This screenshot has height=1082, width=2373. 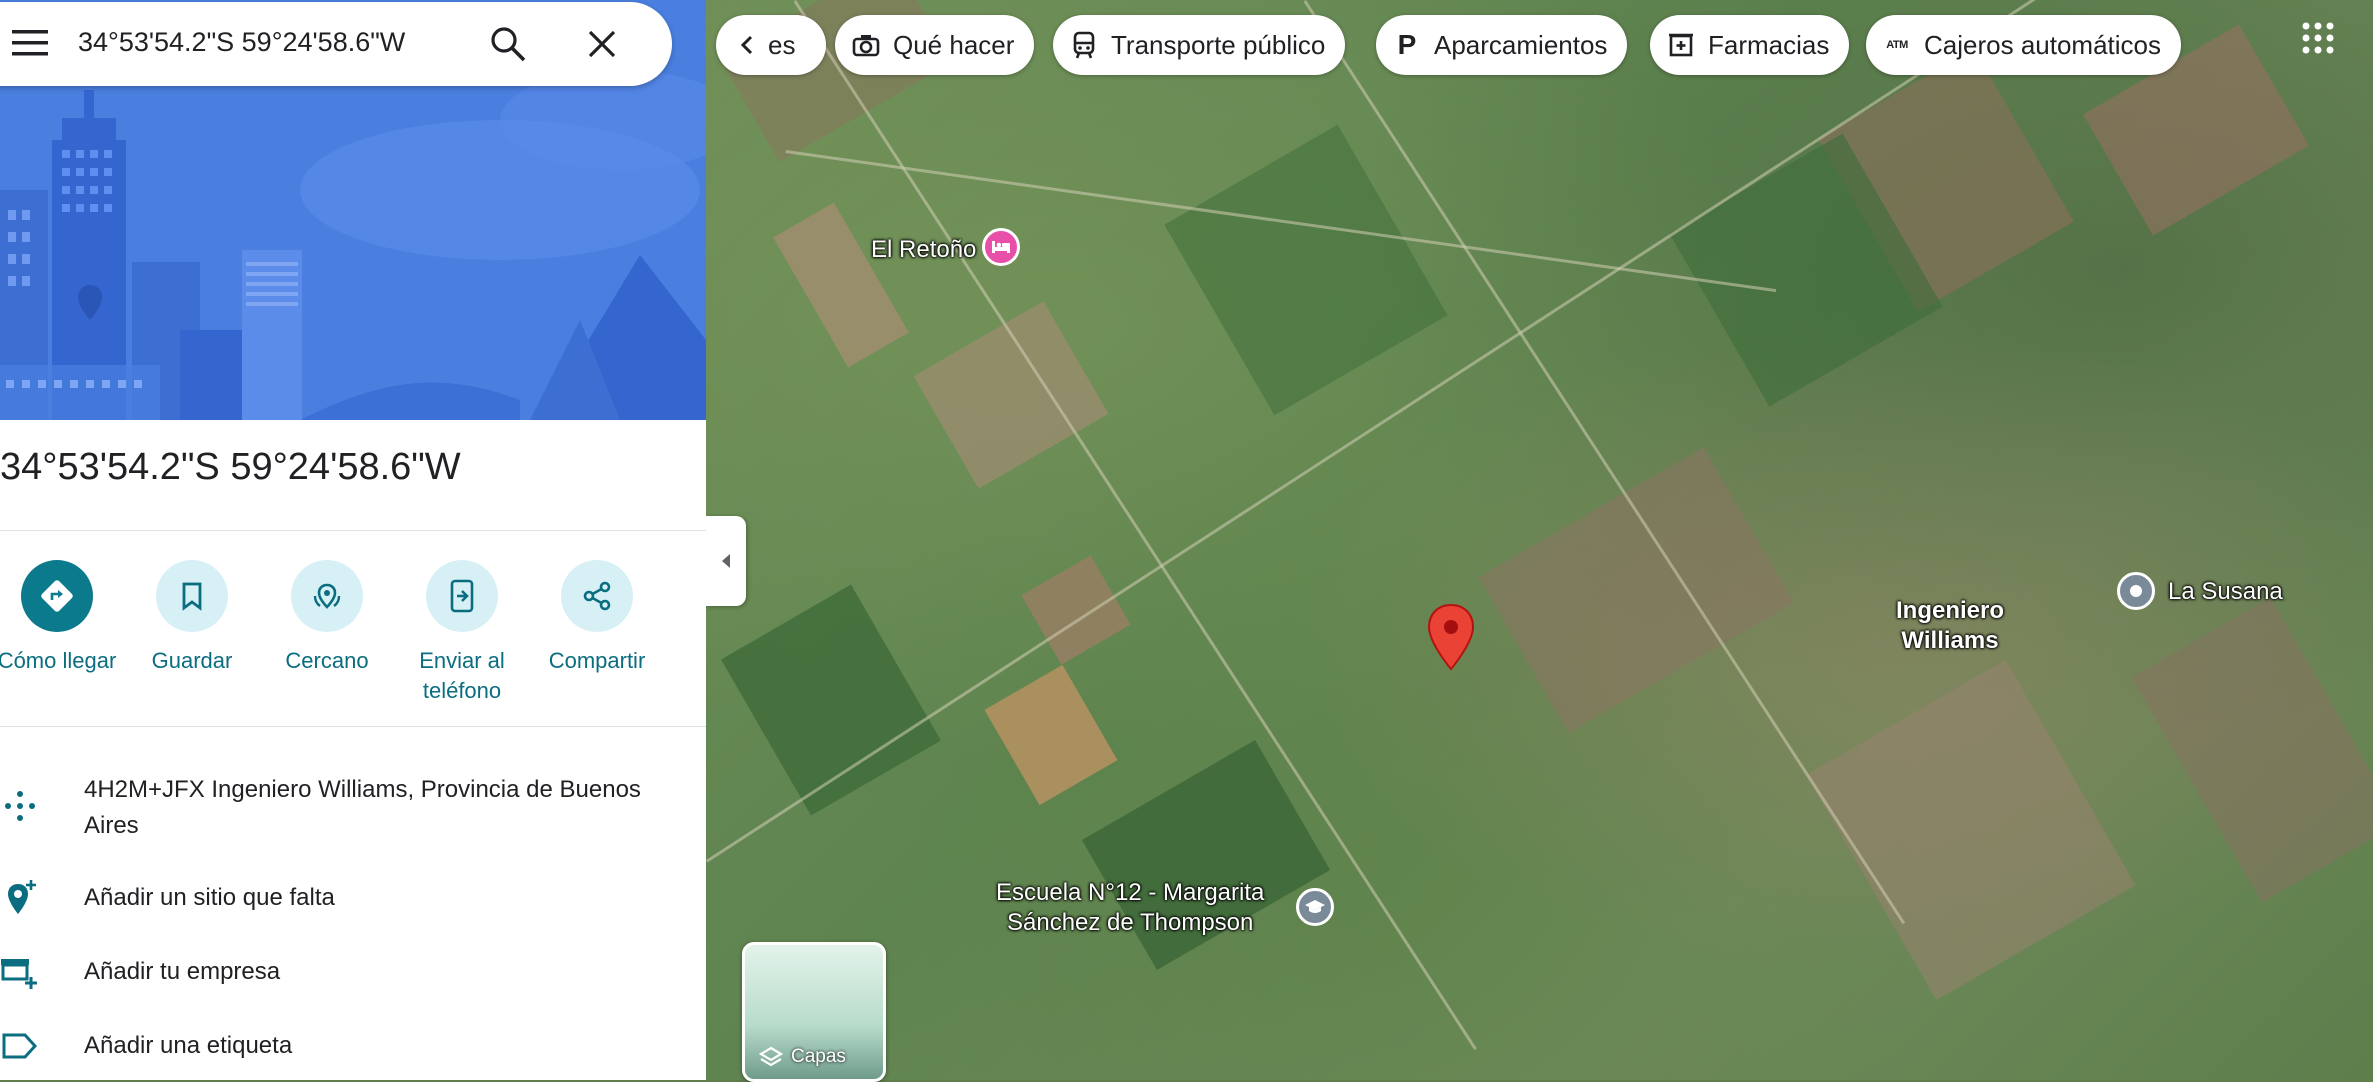 I want to click on add-business-icon, so click(x=20, y=972).